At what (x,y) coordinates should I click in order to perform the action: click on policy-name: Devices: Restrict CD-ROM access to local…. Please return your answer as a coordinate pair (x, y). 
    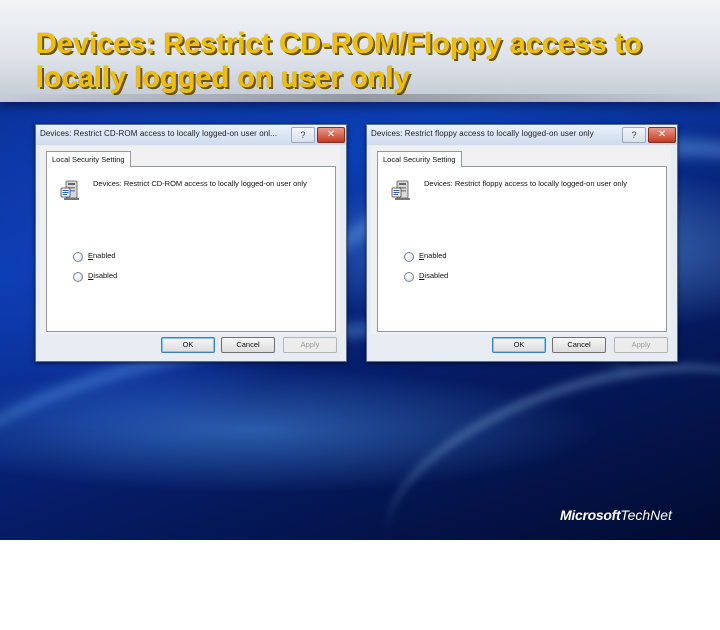
    Looking at the image, I should click on (200, 183).